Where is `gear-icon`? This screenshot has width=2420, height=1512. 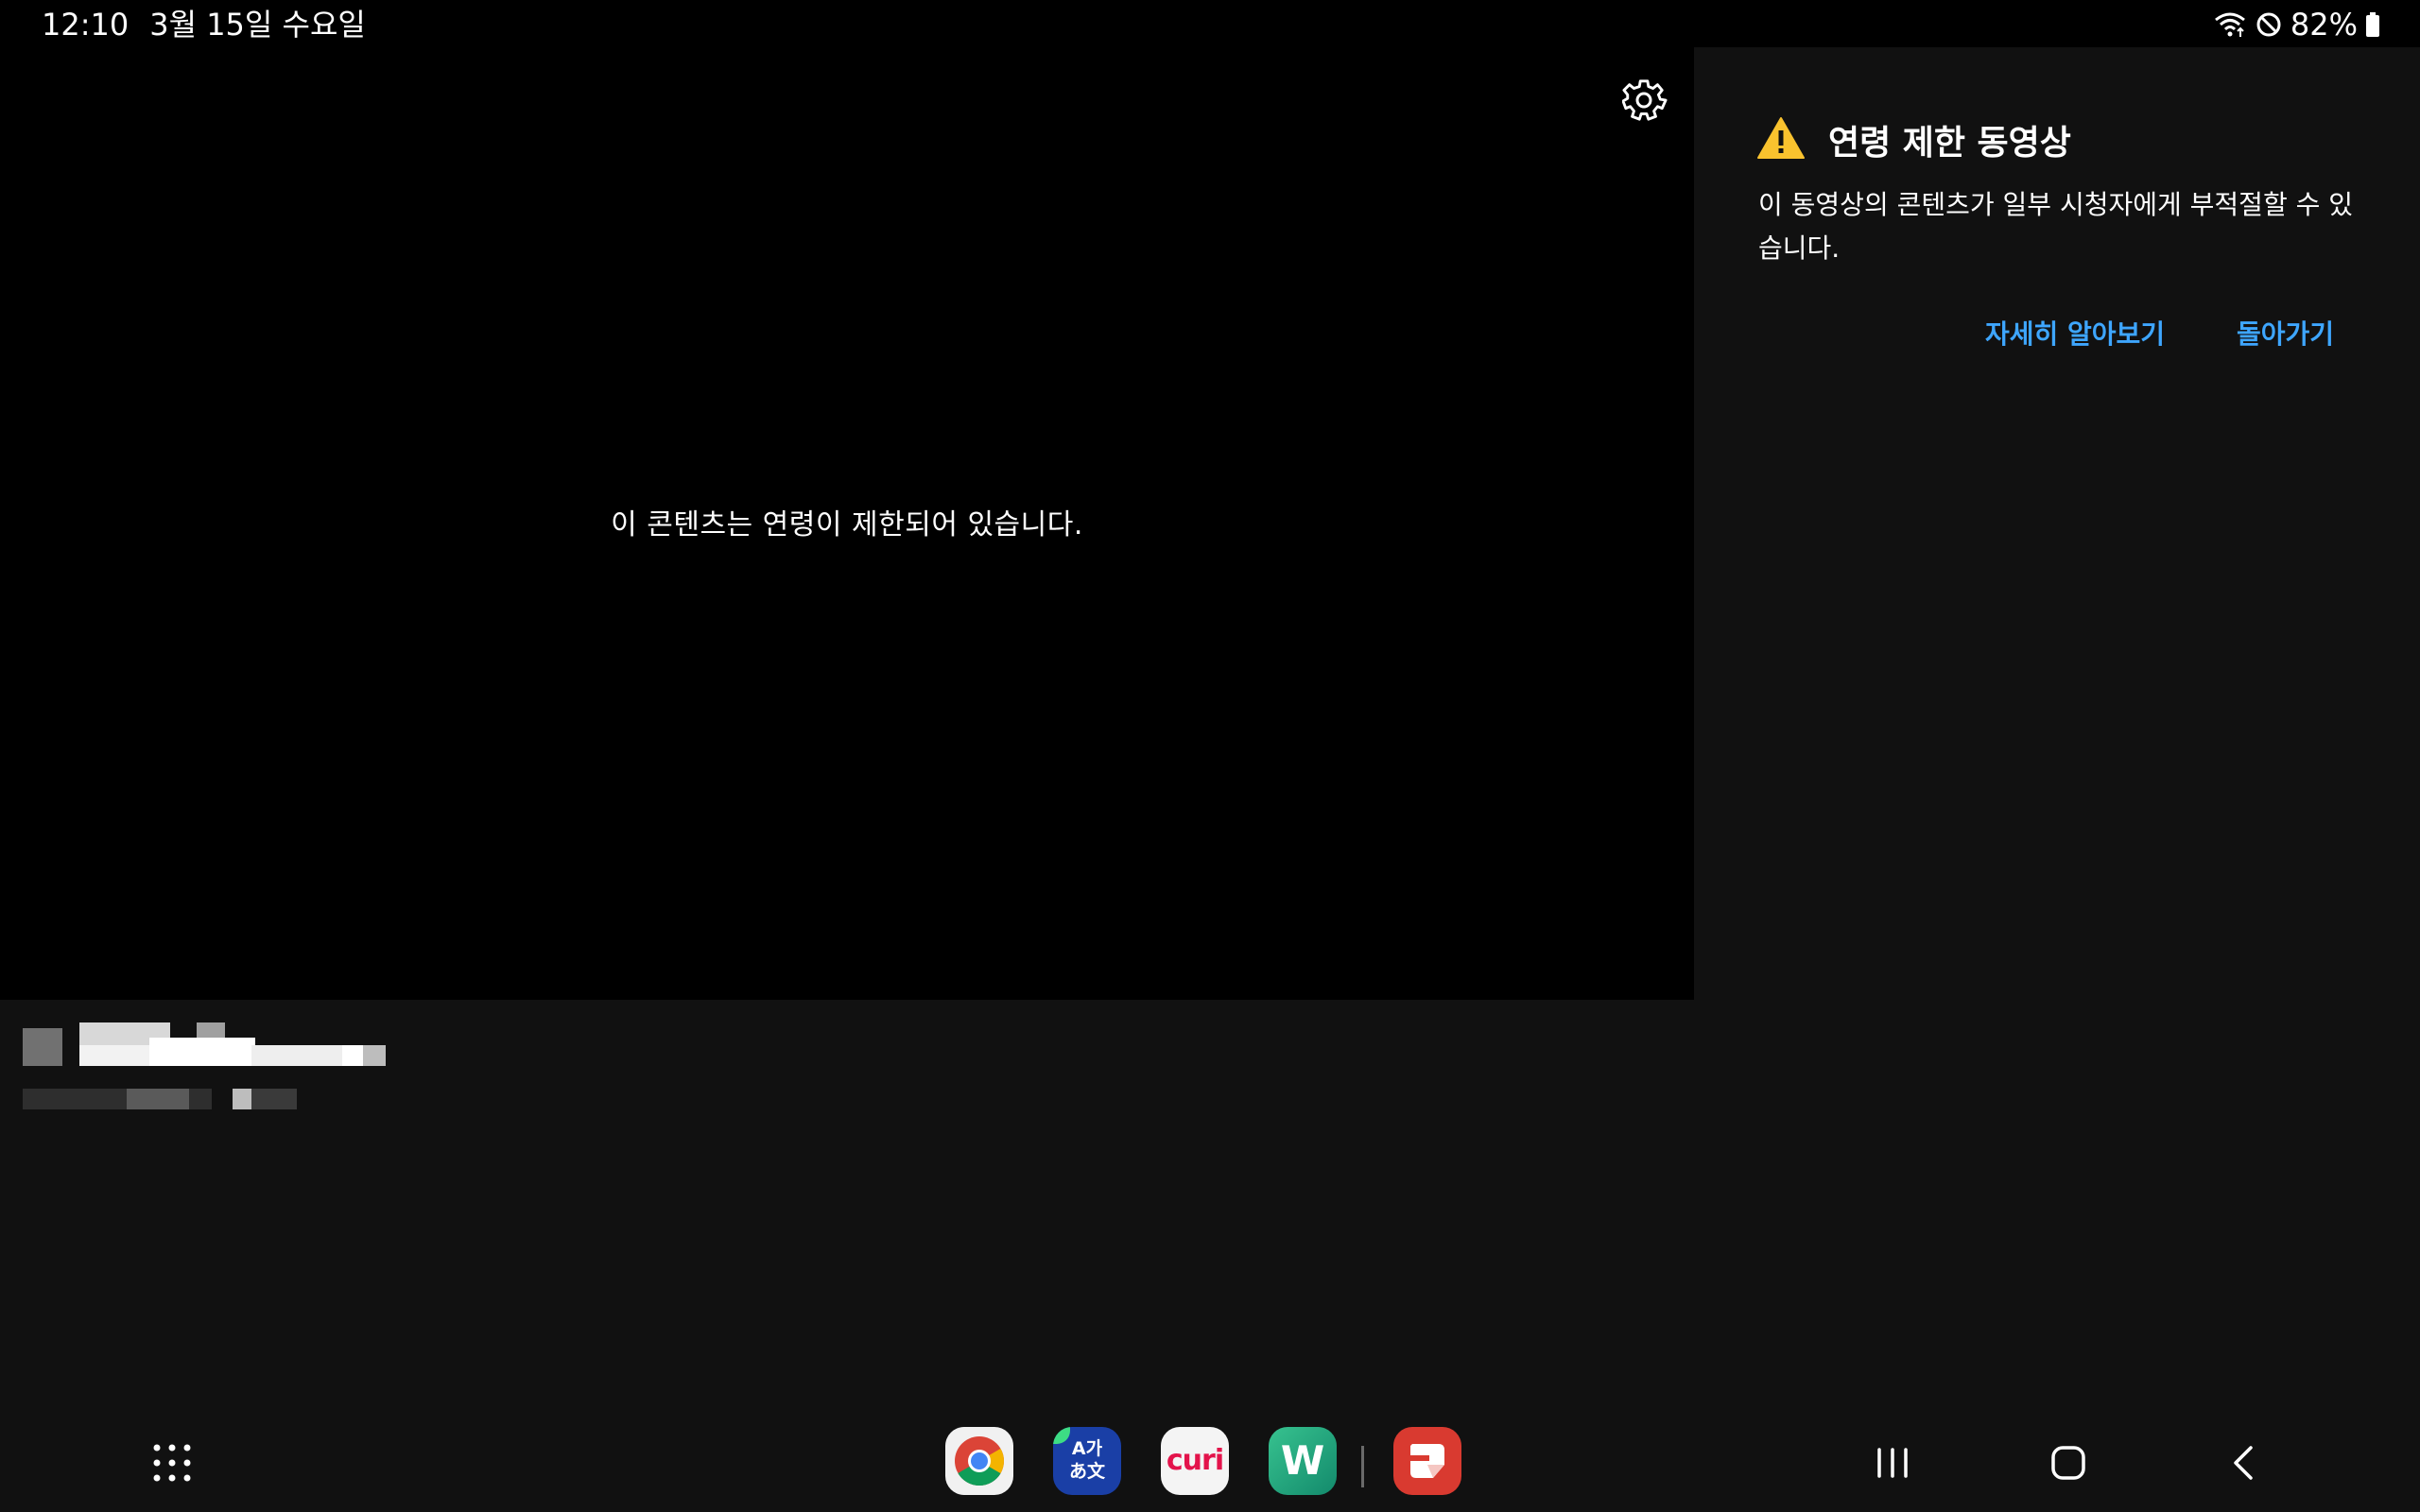
gear-icon is located at coordinates (1644, 100).